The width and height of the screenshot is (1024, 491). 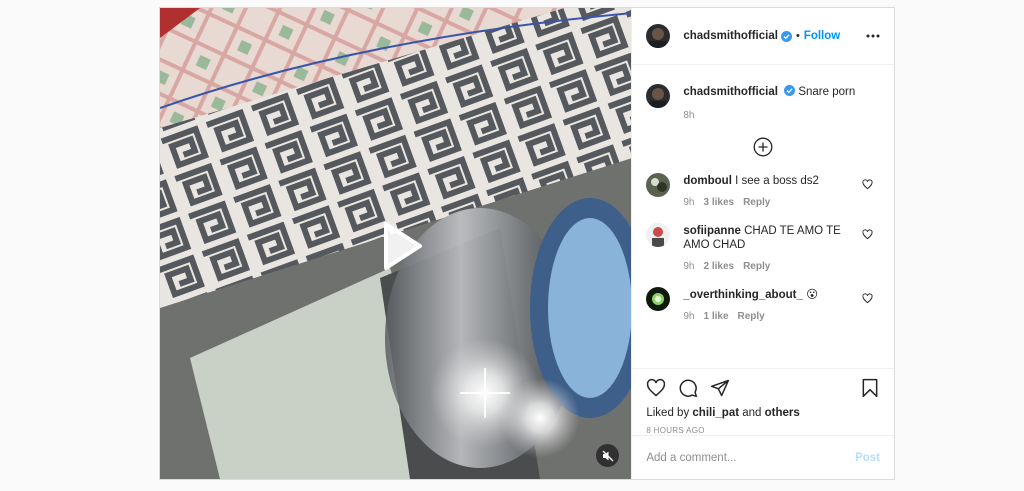 I want to click on liked-by-user: chili_pat, so click(x=715, y=413).